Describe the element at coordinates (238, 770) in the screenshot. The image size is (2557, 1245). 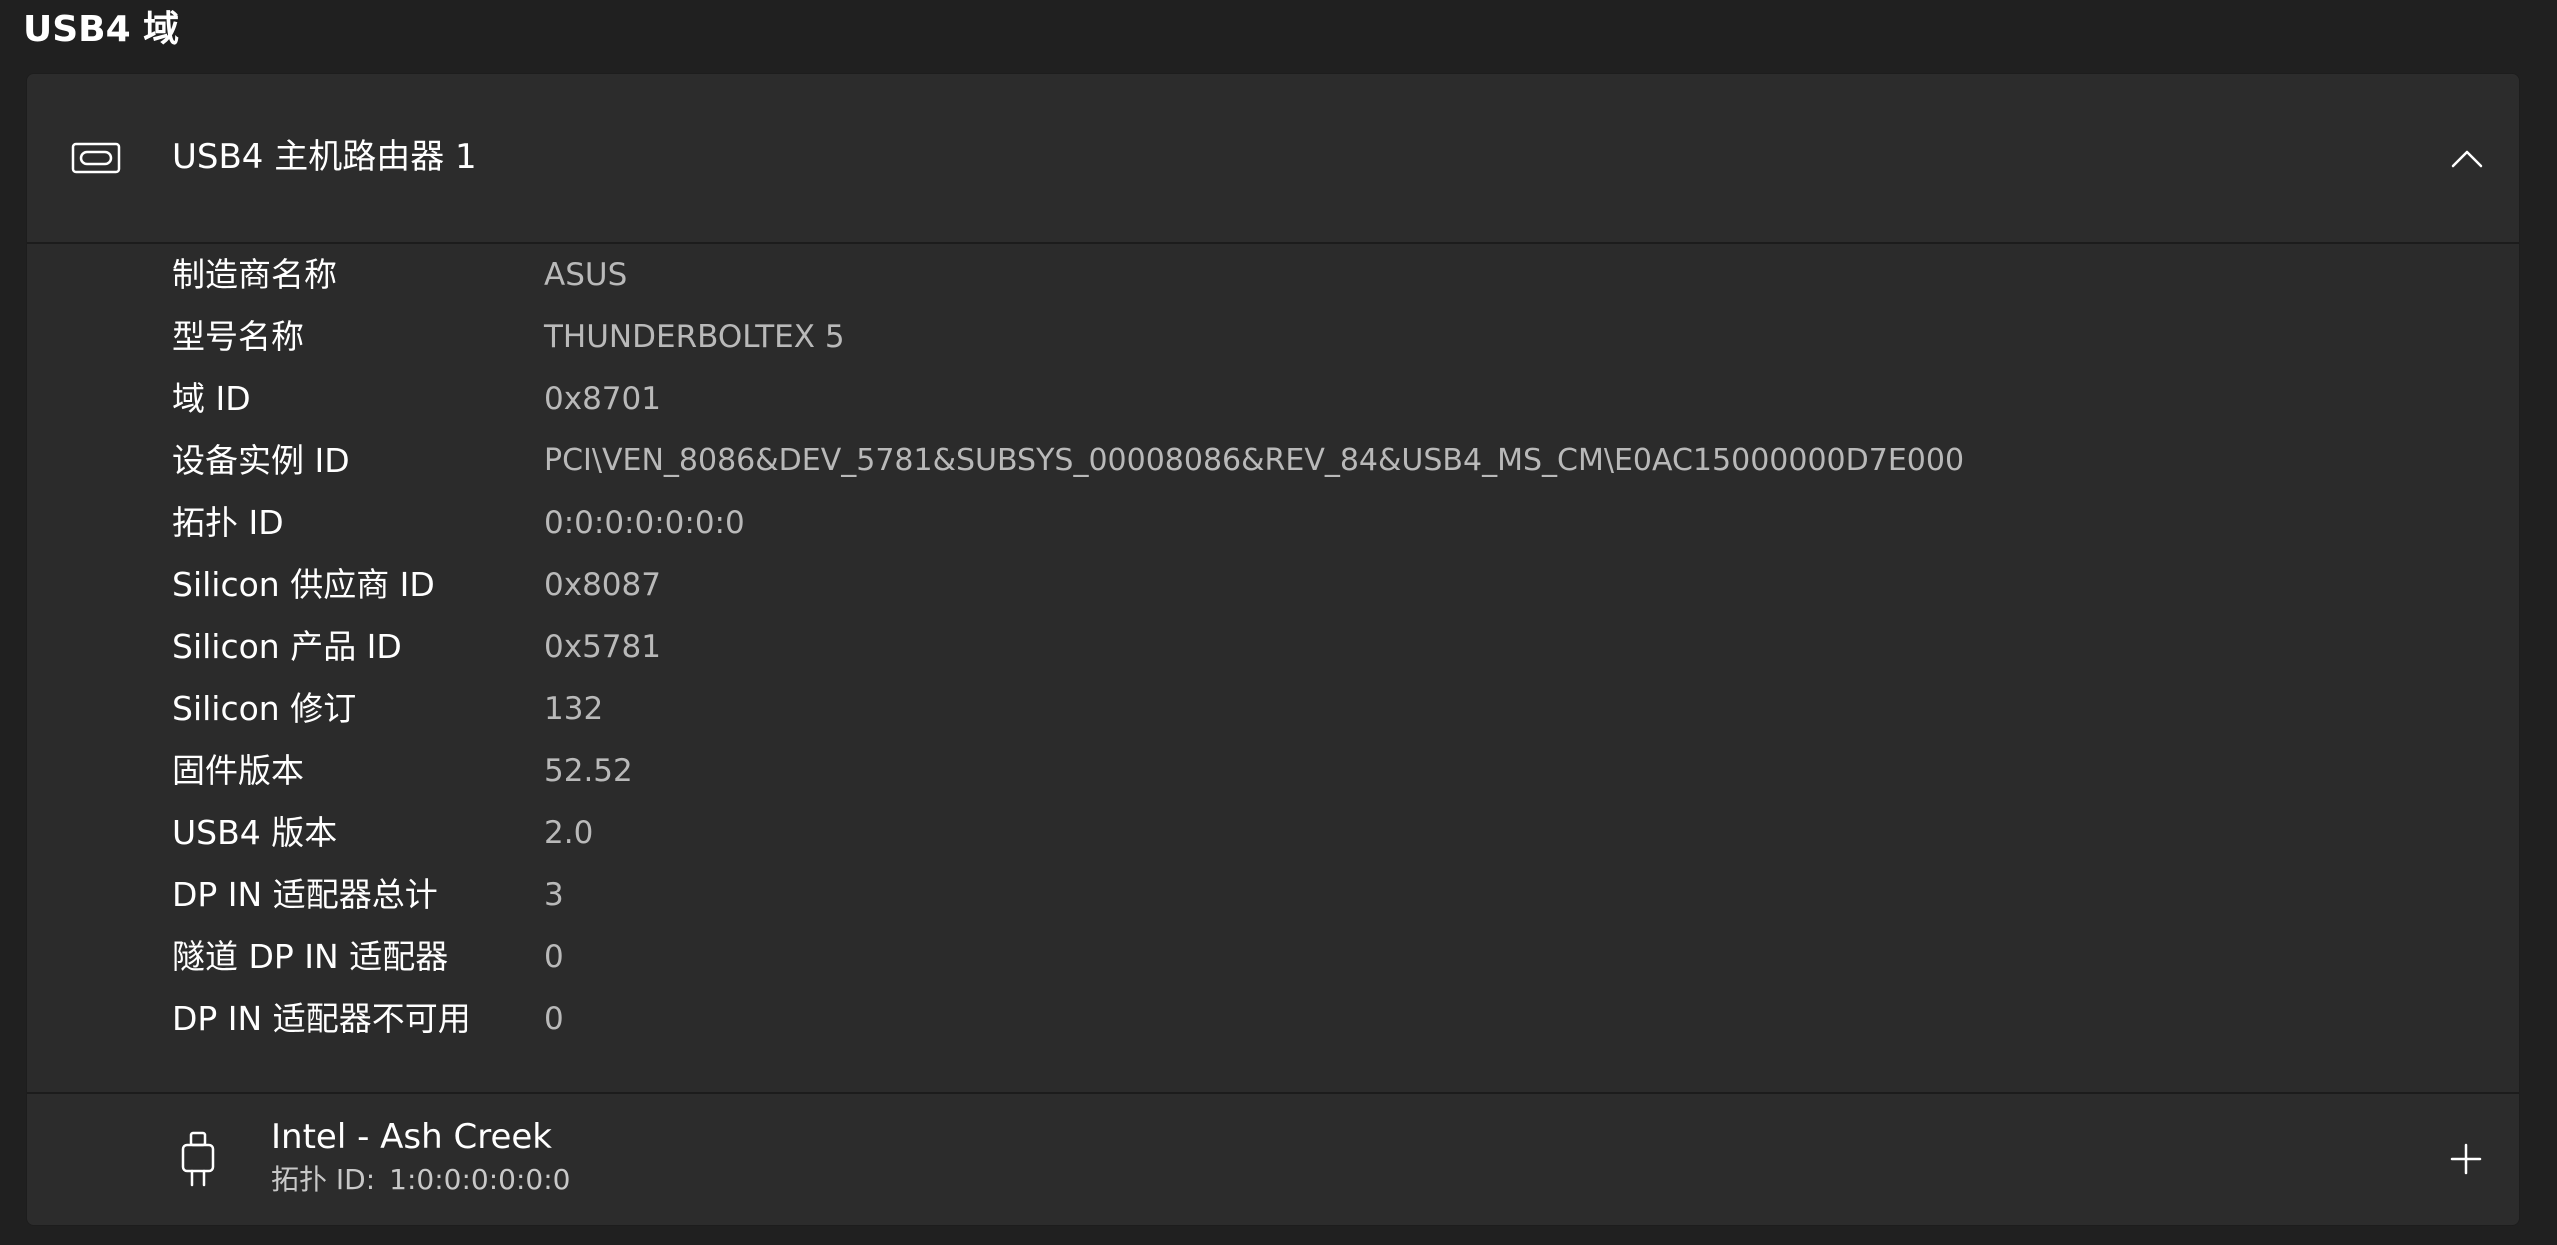
I see `property-label: 固件版本` at that location.